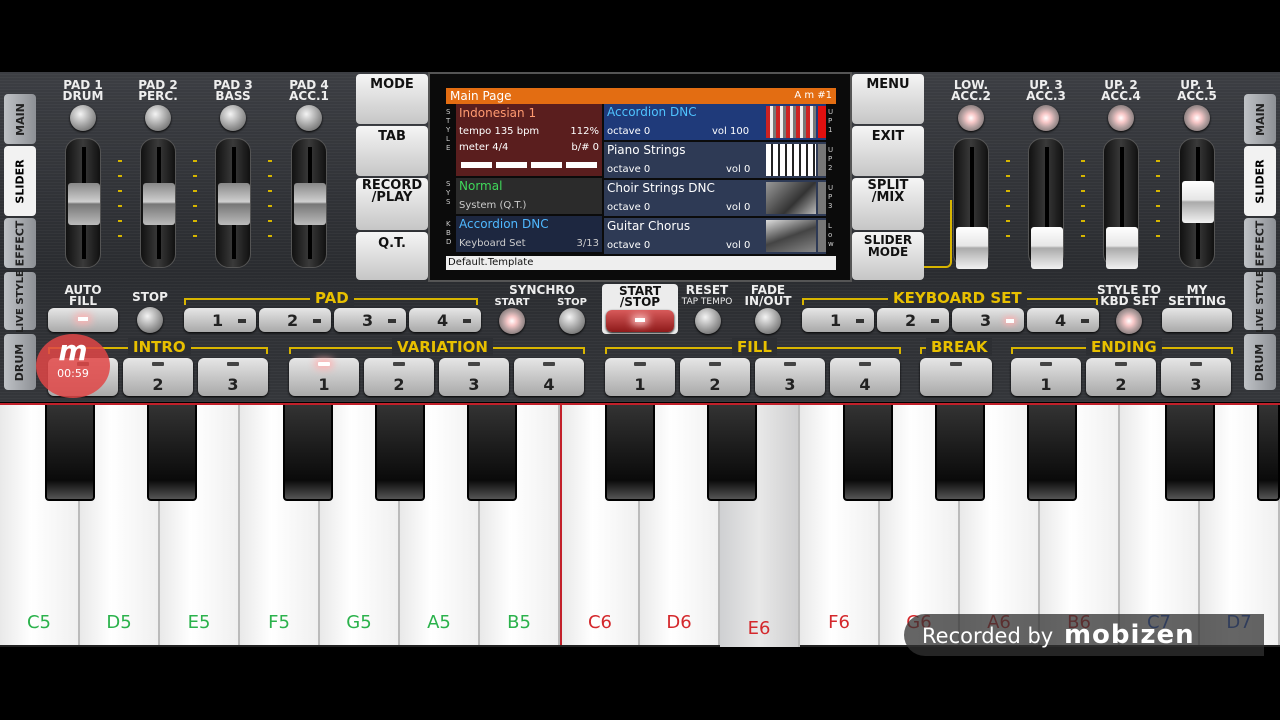  I want to click on pad2-slider, so click(158, 203).